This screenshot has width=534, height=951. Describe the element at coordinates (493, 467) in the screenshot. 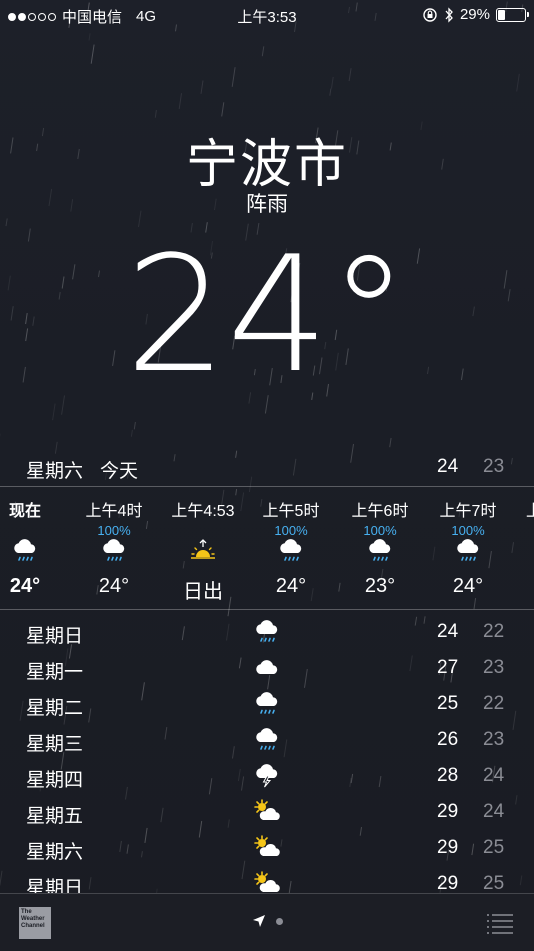

I see `today-low: 23` at that location.